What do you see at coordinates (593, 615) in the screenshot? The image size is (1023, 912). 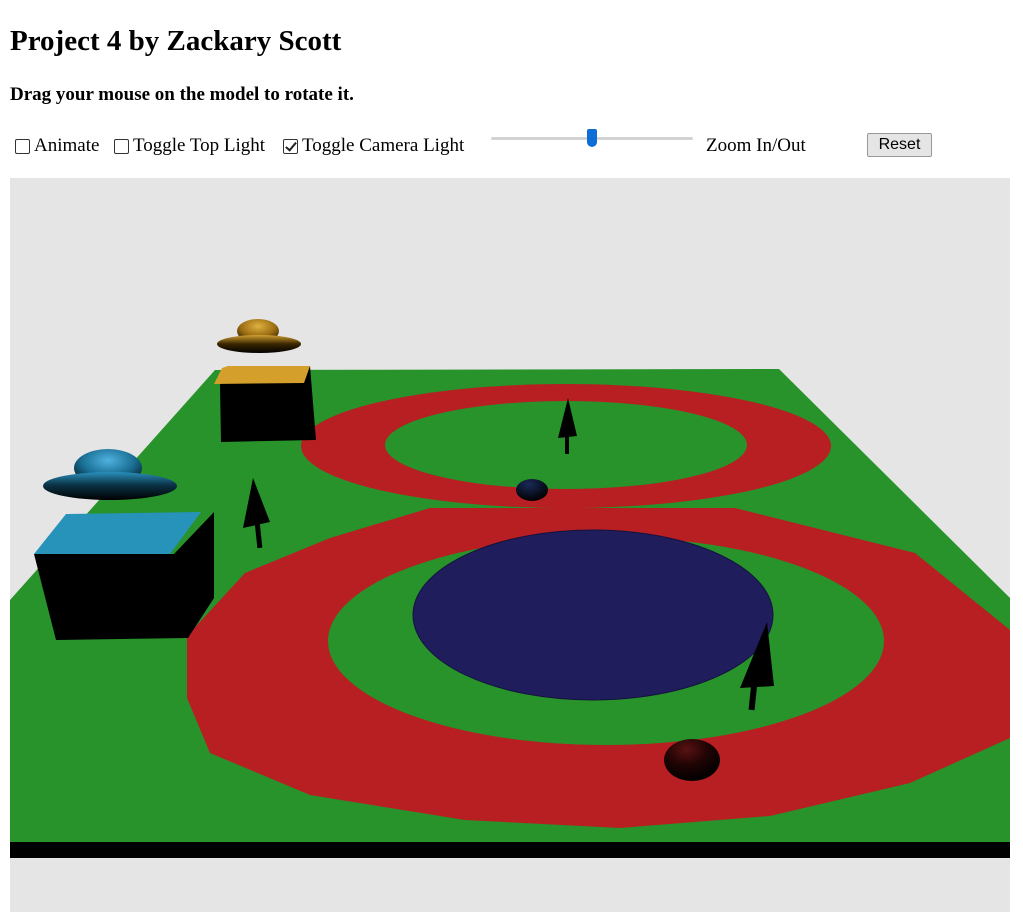 I see `blue-pond` at bounding box center [593, 615].